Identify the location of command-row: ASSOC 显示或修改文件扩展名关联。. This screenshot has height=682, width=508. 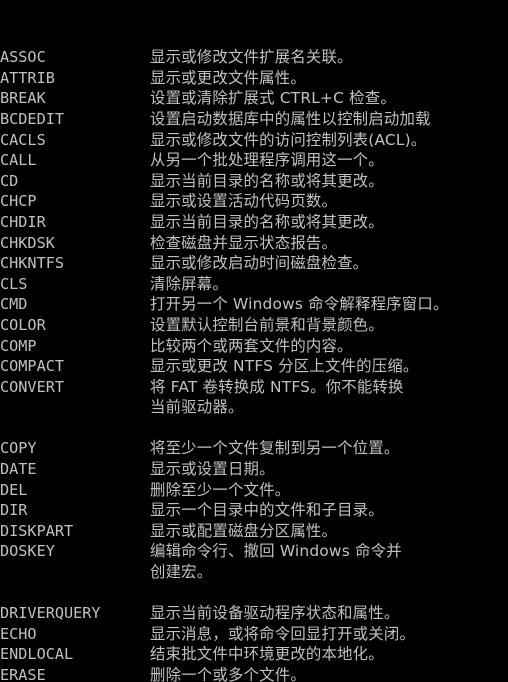
(254, 57).